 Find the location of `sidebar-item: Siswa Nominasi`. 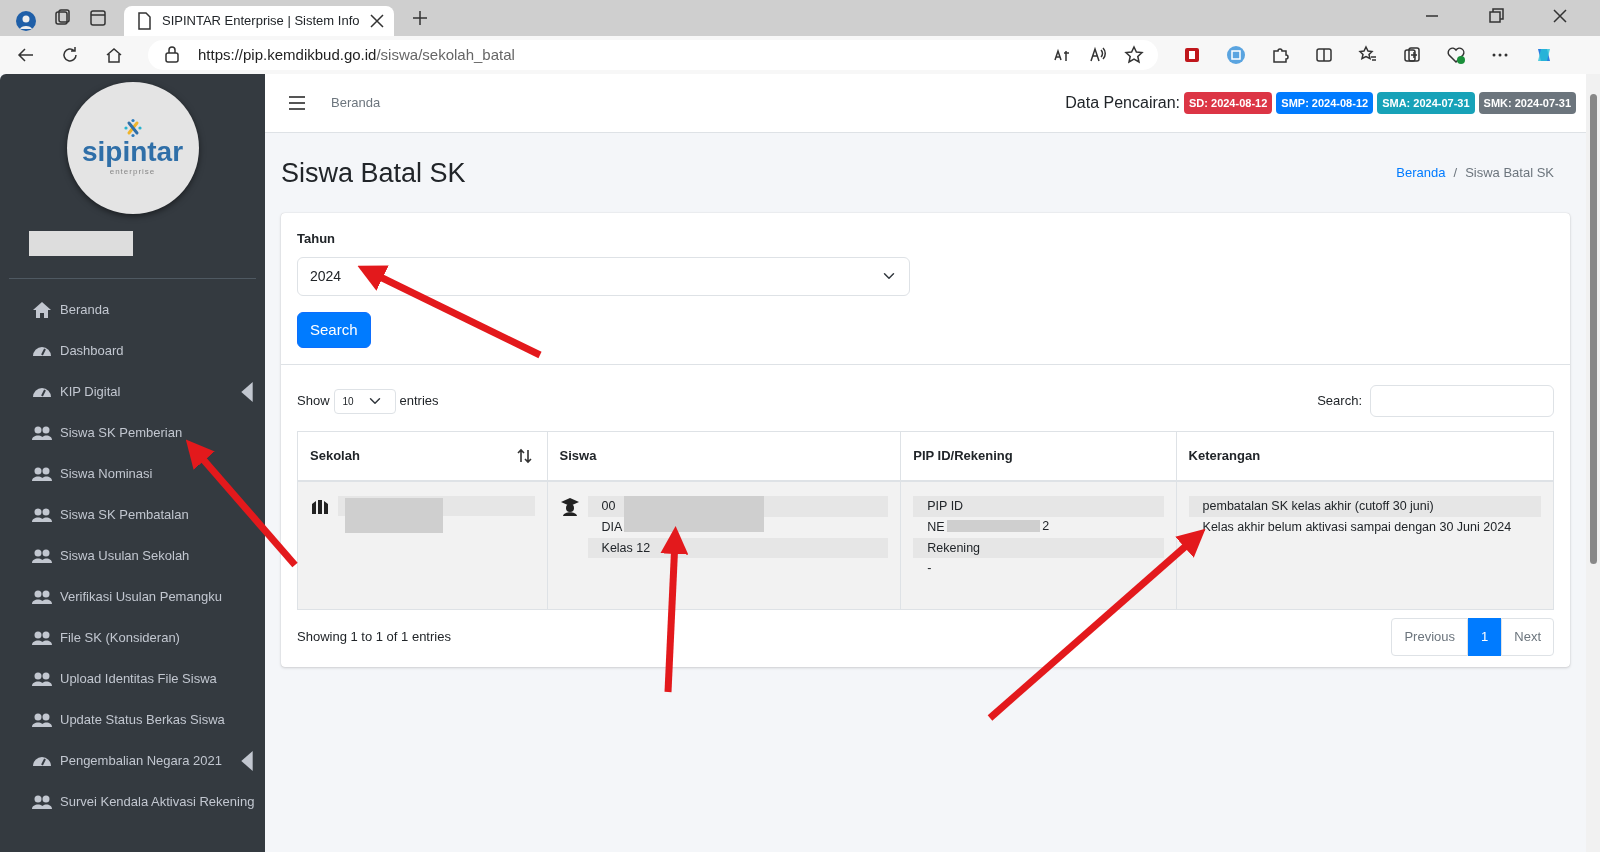

sidebar-item: Siswa Nominasi is located at coordinates (132, 473).